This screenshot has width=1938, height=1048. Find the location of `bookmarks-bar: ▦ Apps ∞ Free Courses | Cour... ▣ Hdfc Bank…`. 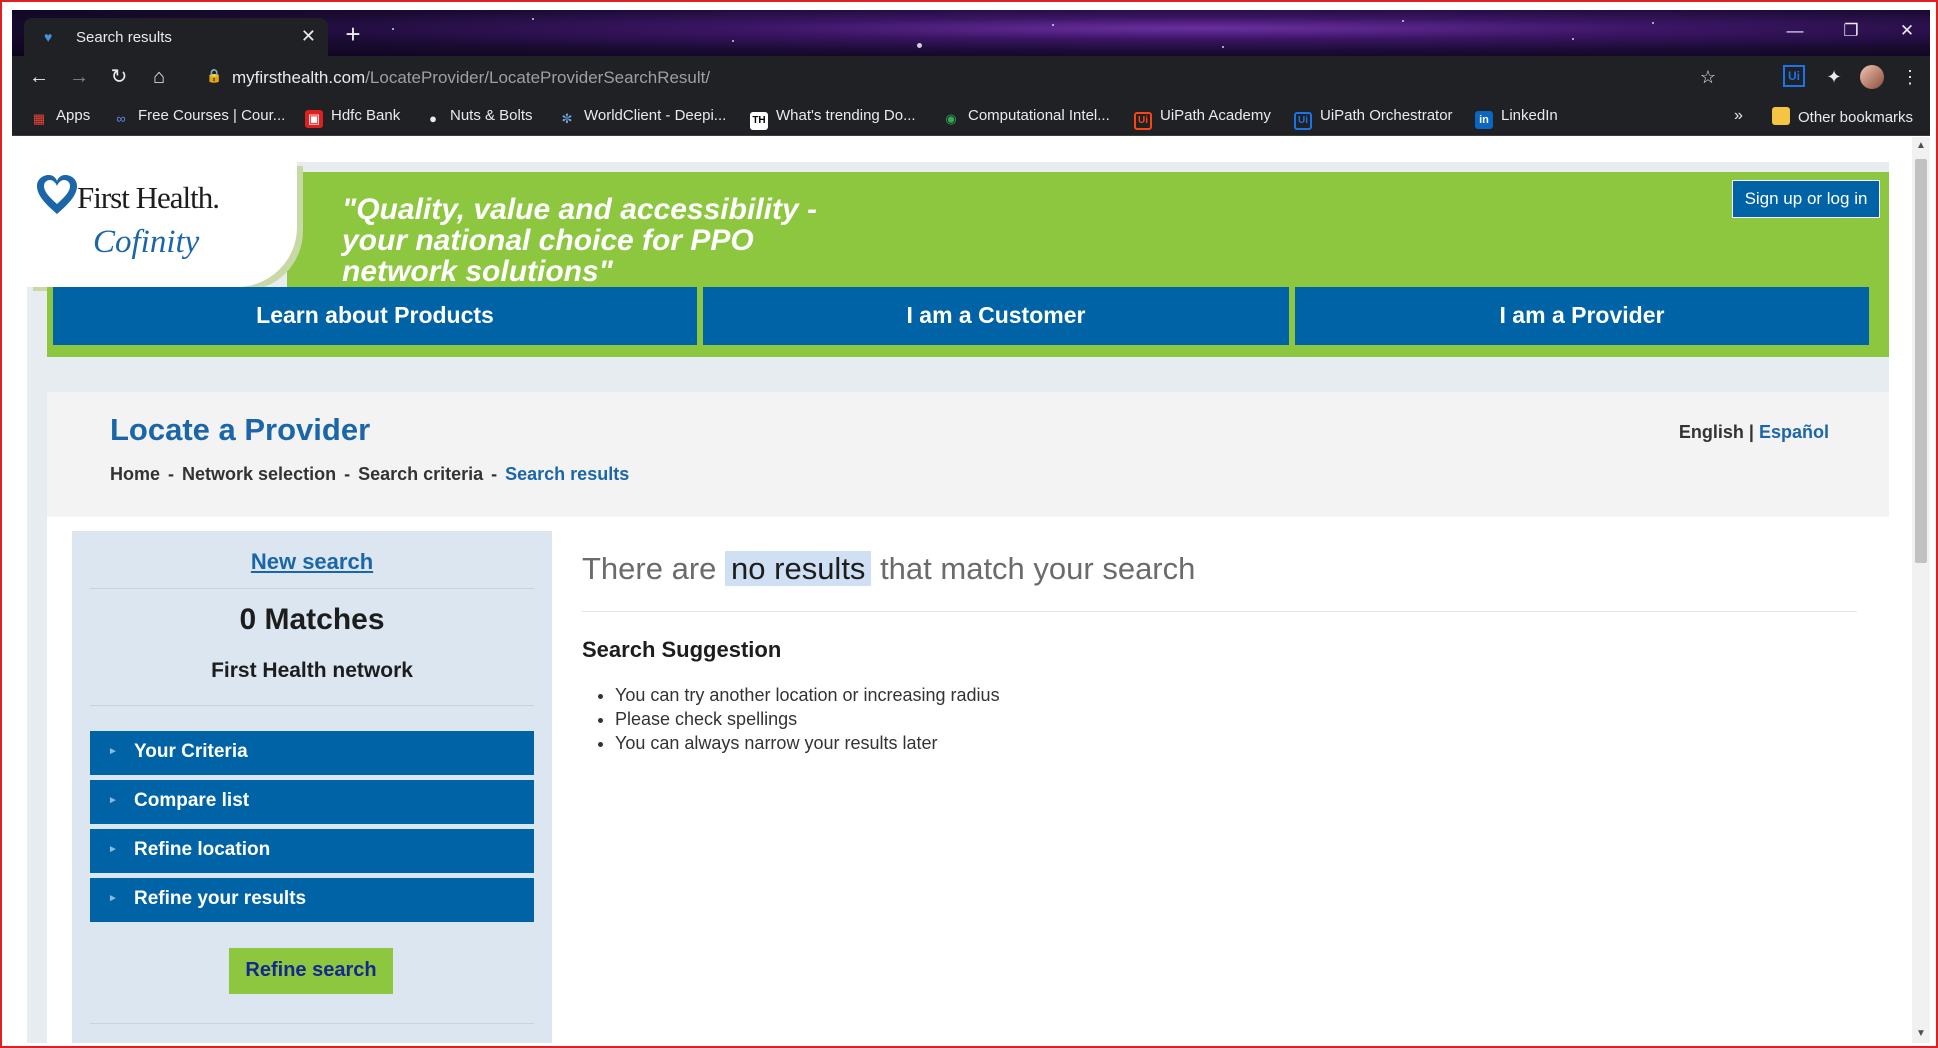

bookmarks-bar: ▦ Apps ∞ Free Courses | Cour... ▣ Hdfc Bank… is located at coordinates (971, 117).